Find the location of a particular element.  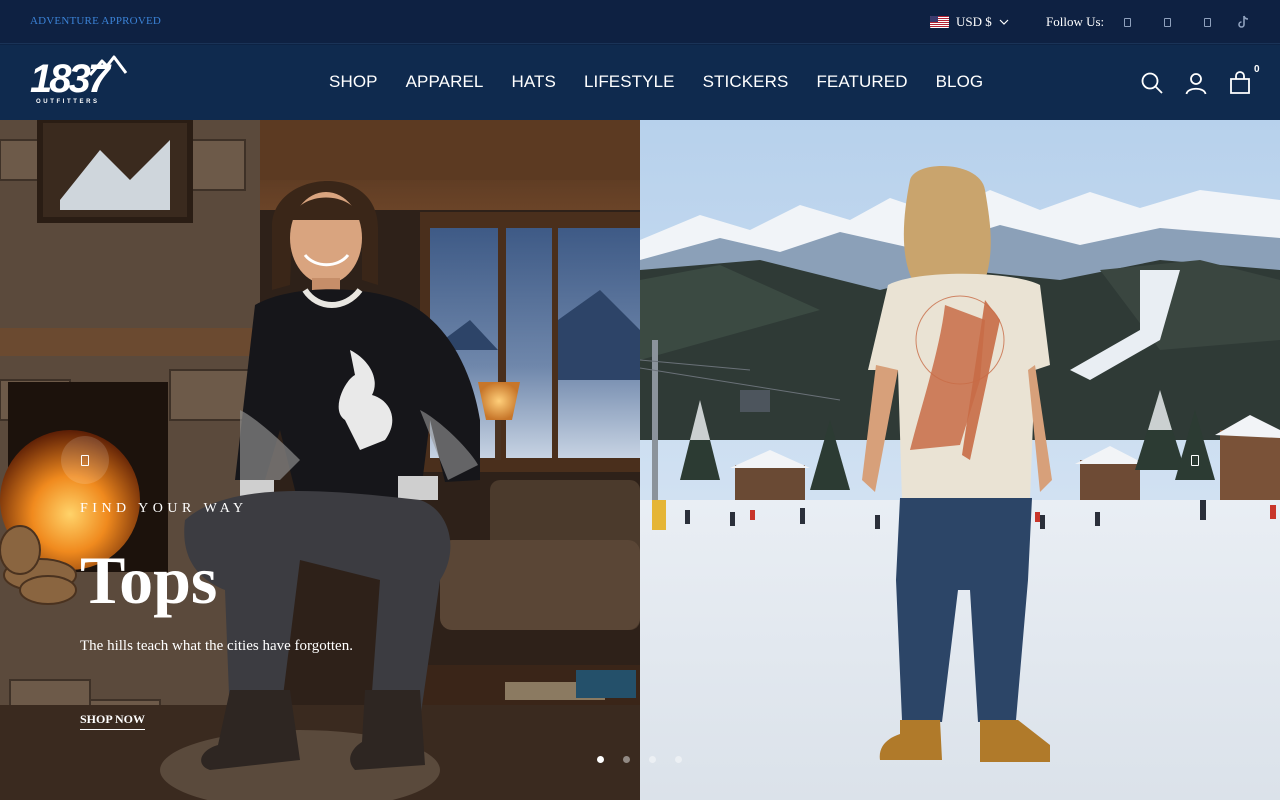

slider-next-button is located at coordinates (1195, 460).